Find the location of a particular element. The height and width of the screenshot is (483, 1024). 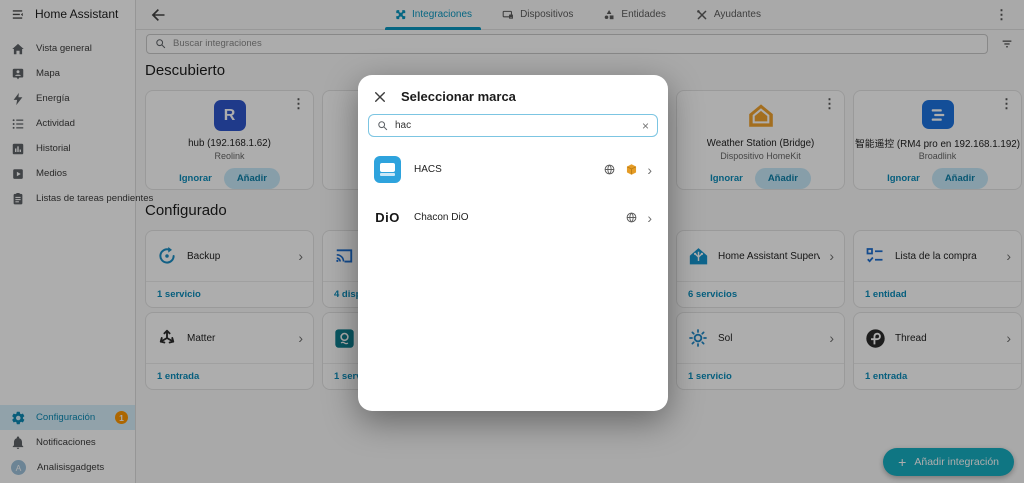

brand-search-input is located at coordinates (515, 125).